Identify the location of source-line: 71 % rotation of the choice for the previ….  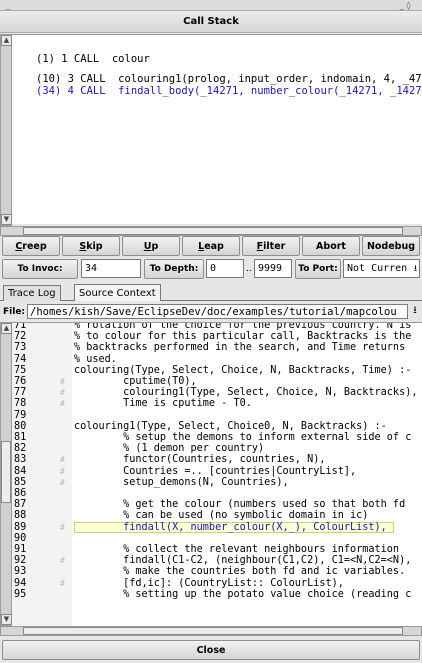
(217, 326).